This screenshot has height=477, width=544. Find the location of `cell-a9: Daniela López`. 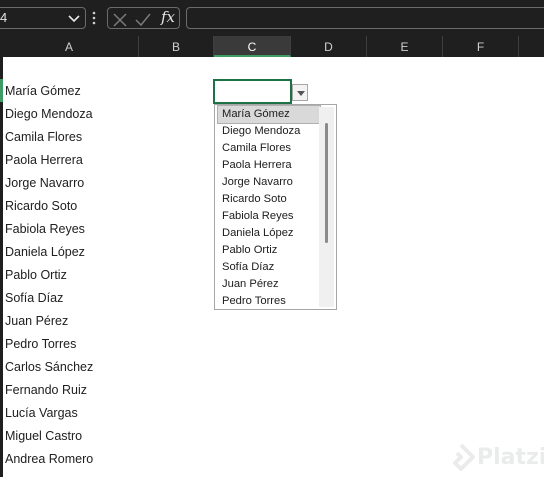

cell-a9: Daniela López is located at coordinates (45, 252).